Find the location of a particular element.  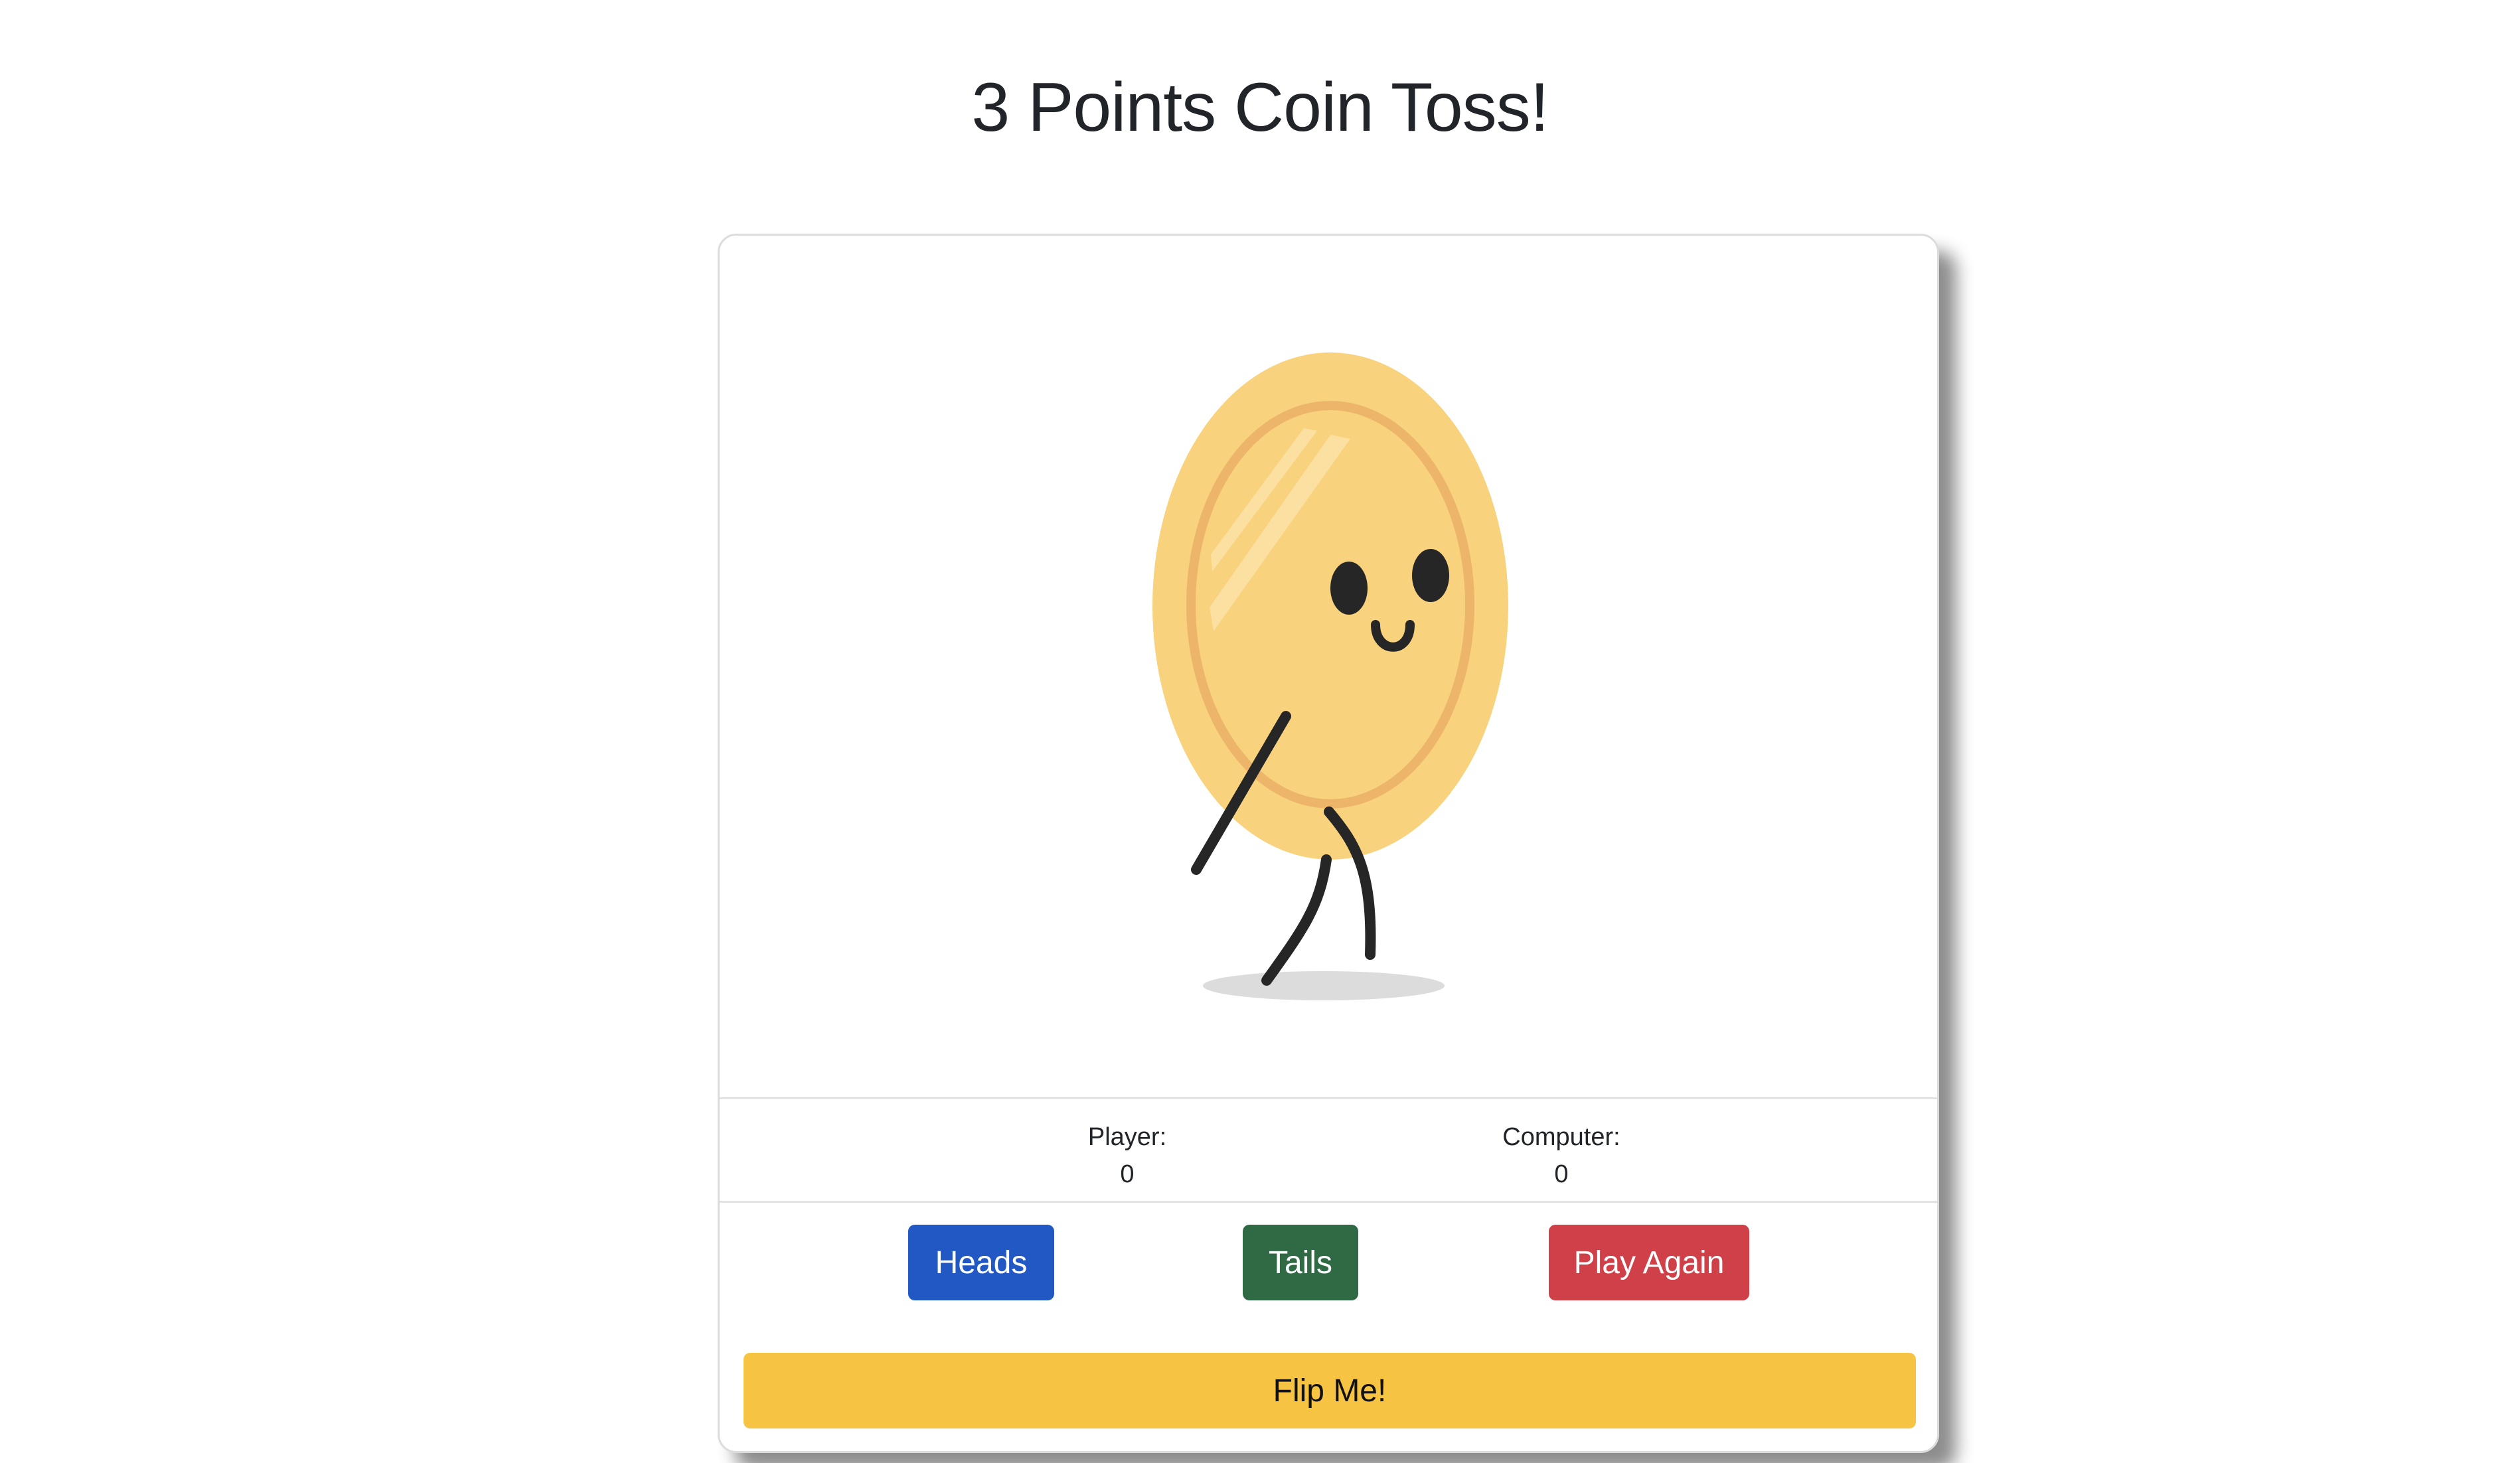

walking-coin-icon is located at coordinates (1330, 676).